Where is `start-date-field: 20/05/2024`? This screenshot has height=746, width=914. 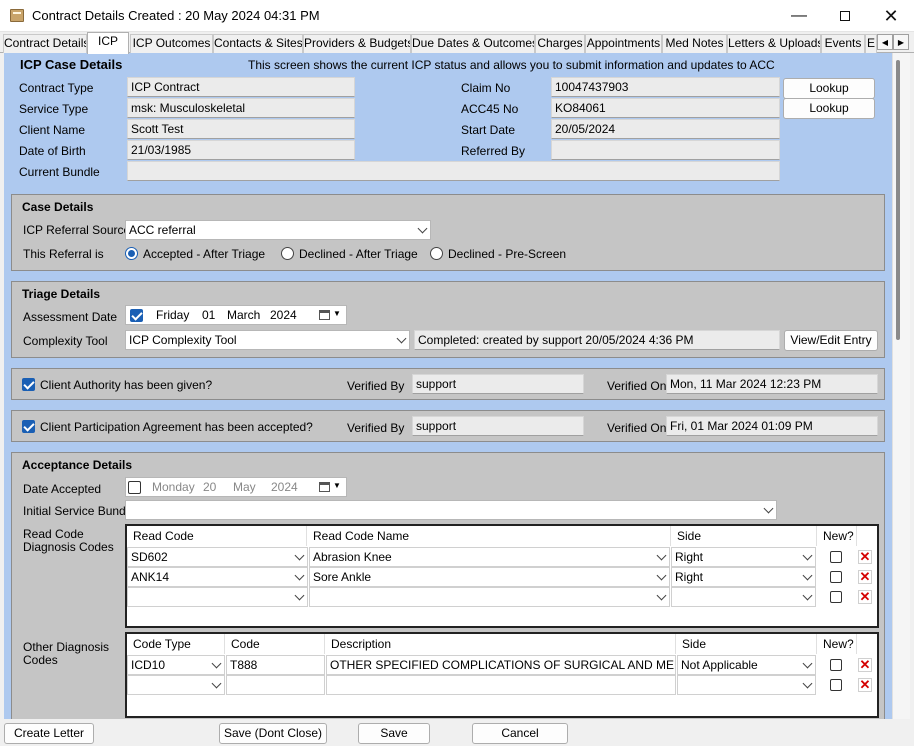
start-date-field: 20/05/2024 is located at coordinates (665, 129).